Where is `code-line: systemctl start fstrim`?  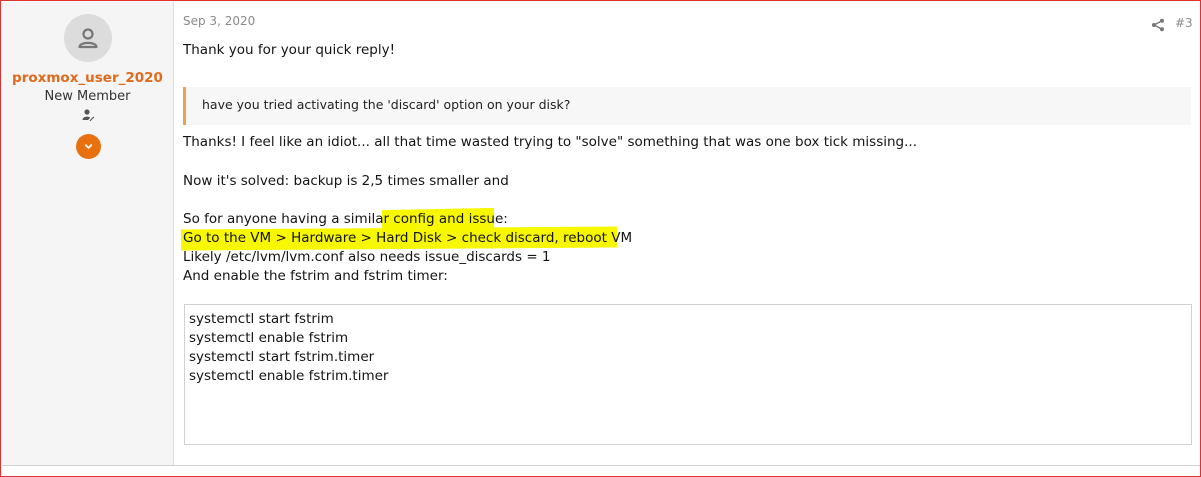 code-line: systemctl start fstrim is located at coordinates (261, 319).